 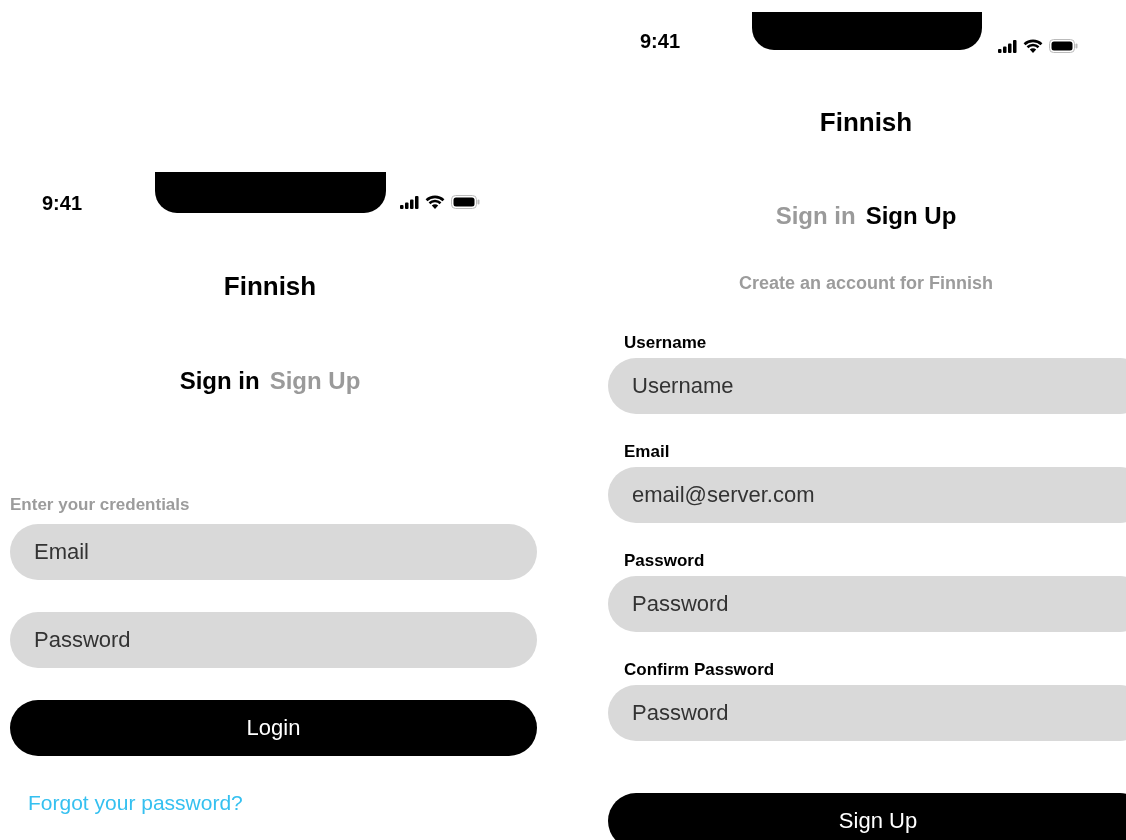 I want to click on field-label: Confirm Password, so click(x=699, y=670).